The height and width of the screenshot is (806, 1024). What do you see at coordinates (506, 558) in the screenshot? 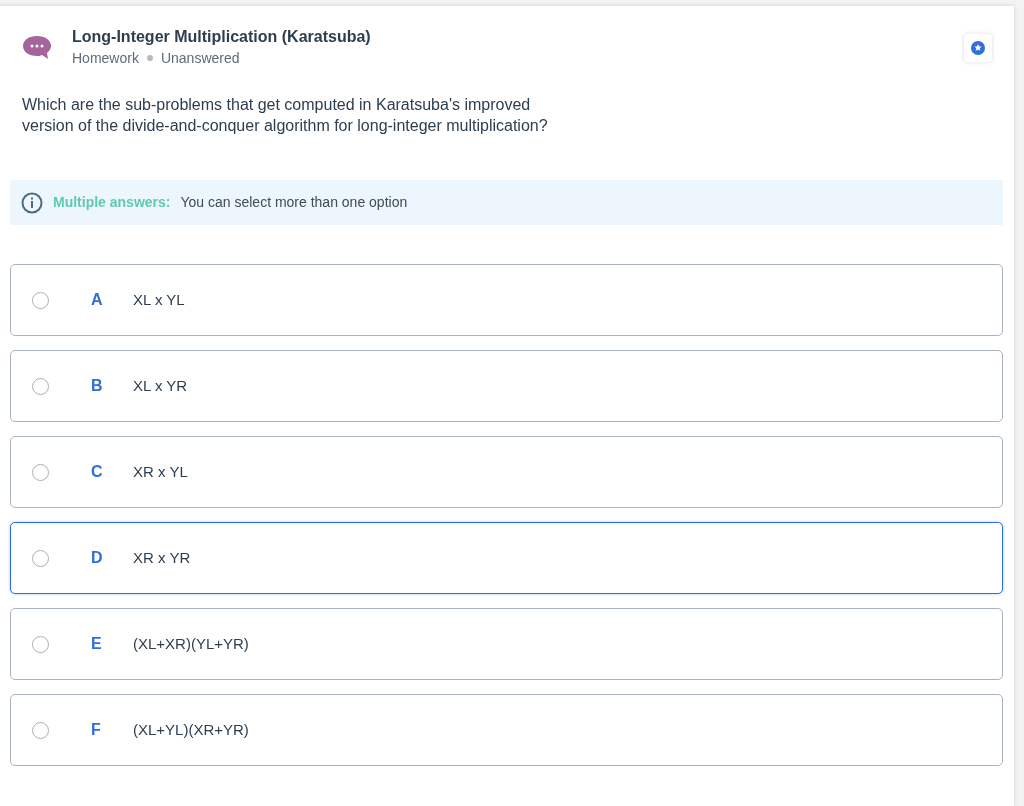
I see `answer-option: D XR x YR` at bounding box center [506, 558].